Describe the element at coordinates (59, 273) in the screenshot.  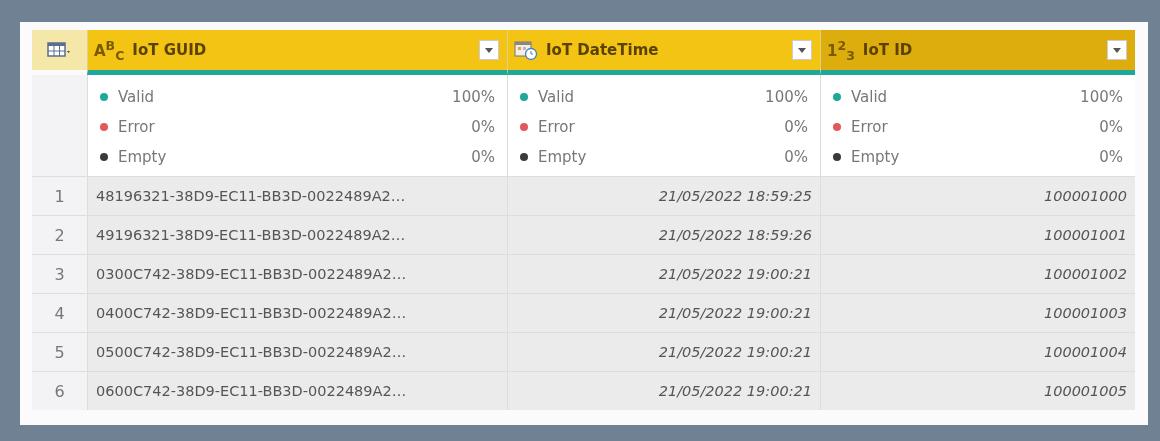
I see `row-number: 3` at that location.